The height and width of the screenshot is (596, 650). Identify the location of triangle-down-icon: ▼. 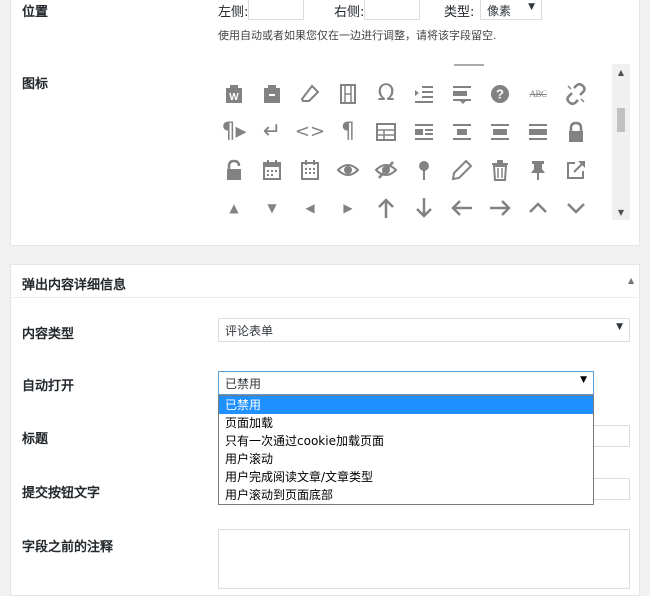
(272, 207).